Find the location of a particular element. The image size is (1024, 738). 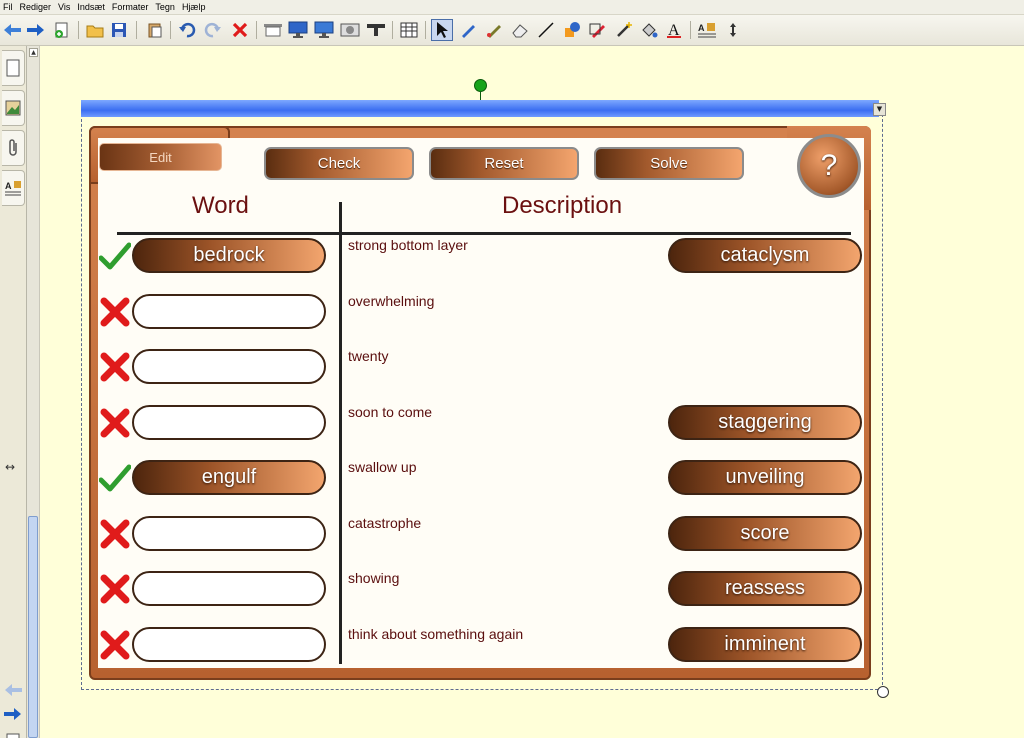

draggable-word-chip: score is located at coordinates (765, 533).